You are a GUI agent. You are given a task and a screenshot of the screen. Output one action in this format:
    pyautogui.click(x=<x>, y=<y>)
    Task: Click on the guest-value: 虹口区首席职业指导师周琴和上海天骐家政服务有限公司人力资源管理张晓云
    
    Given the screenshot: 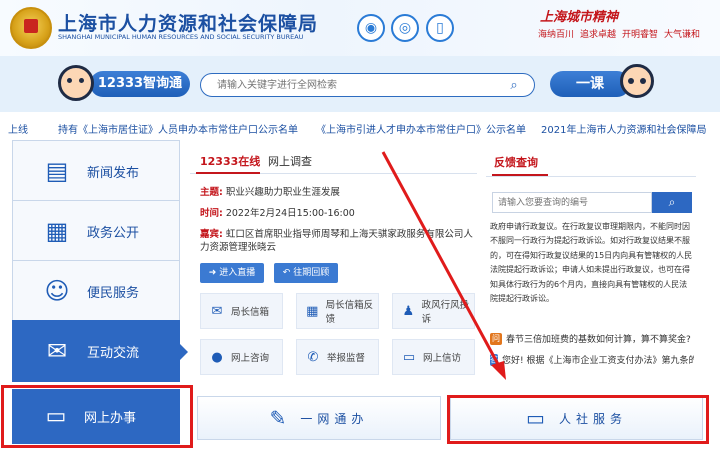 What is the action you would take?
    pyautogui.click(x=336, y=241)
    